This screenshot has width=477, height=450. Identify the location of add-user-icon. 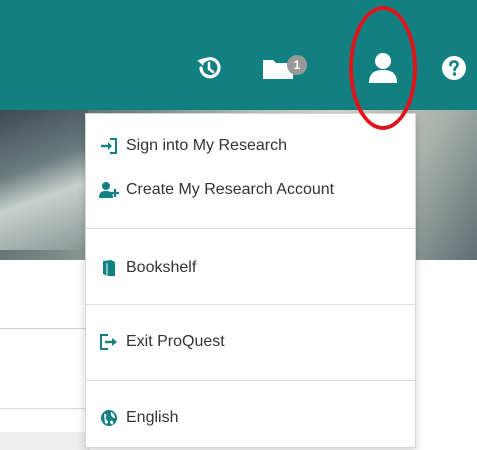
(109, 190).